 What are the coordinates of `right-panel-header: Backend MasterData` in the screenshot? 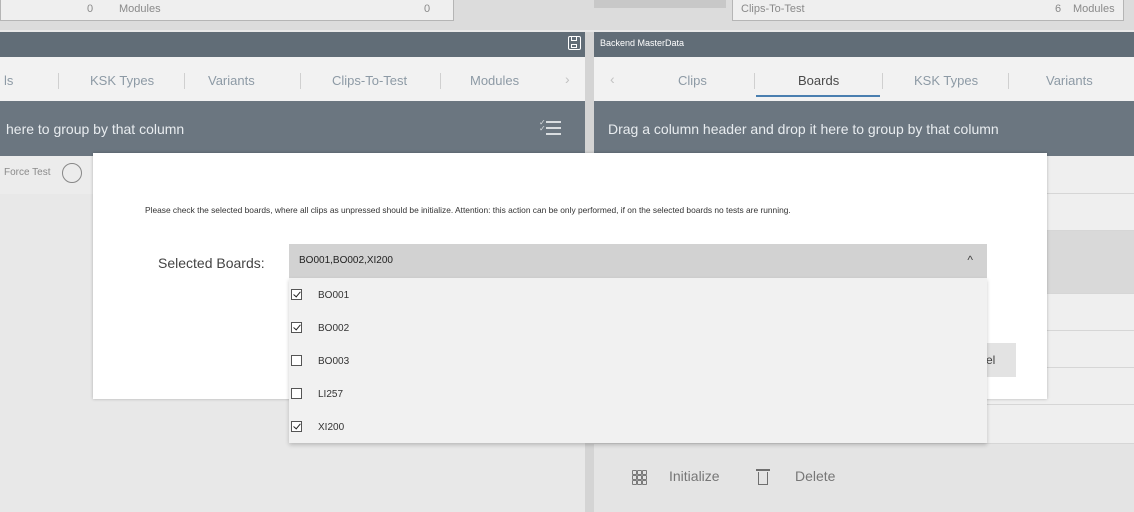 It's located at (864, 44).